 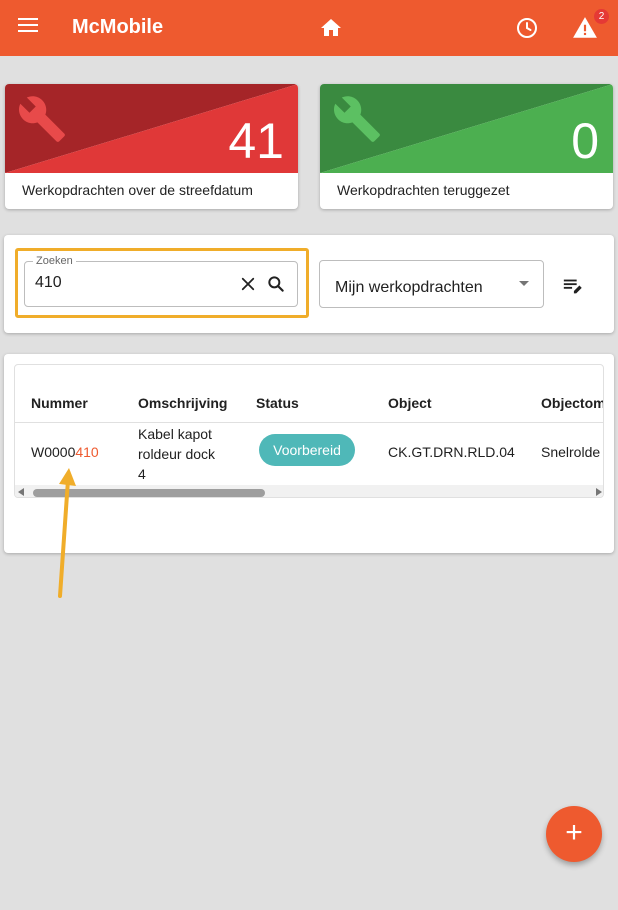 What do you see at coordinates (28, 28) in the screenshot?
I see `menu-icon` at bounding box center [28, 28].